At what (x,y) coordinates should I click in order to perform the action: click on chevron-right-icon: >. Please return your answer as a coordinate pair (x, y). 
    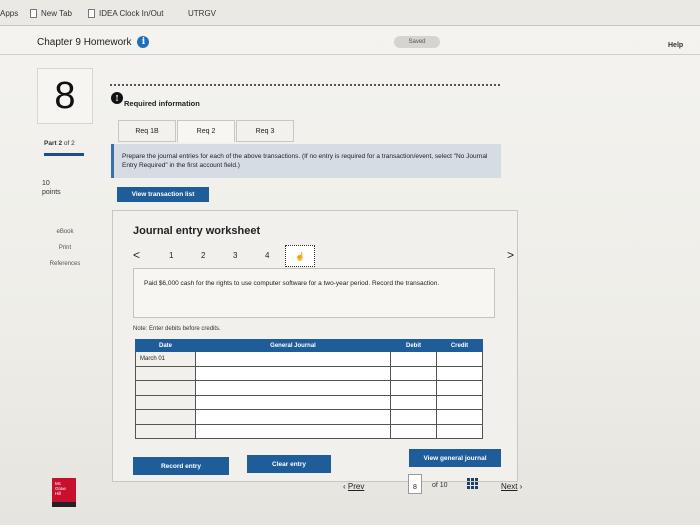
    Looking at the image, I should click on (510, 255).